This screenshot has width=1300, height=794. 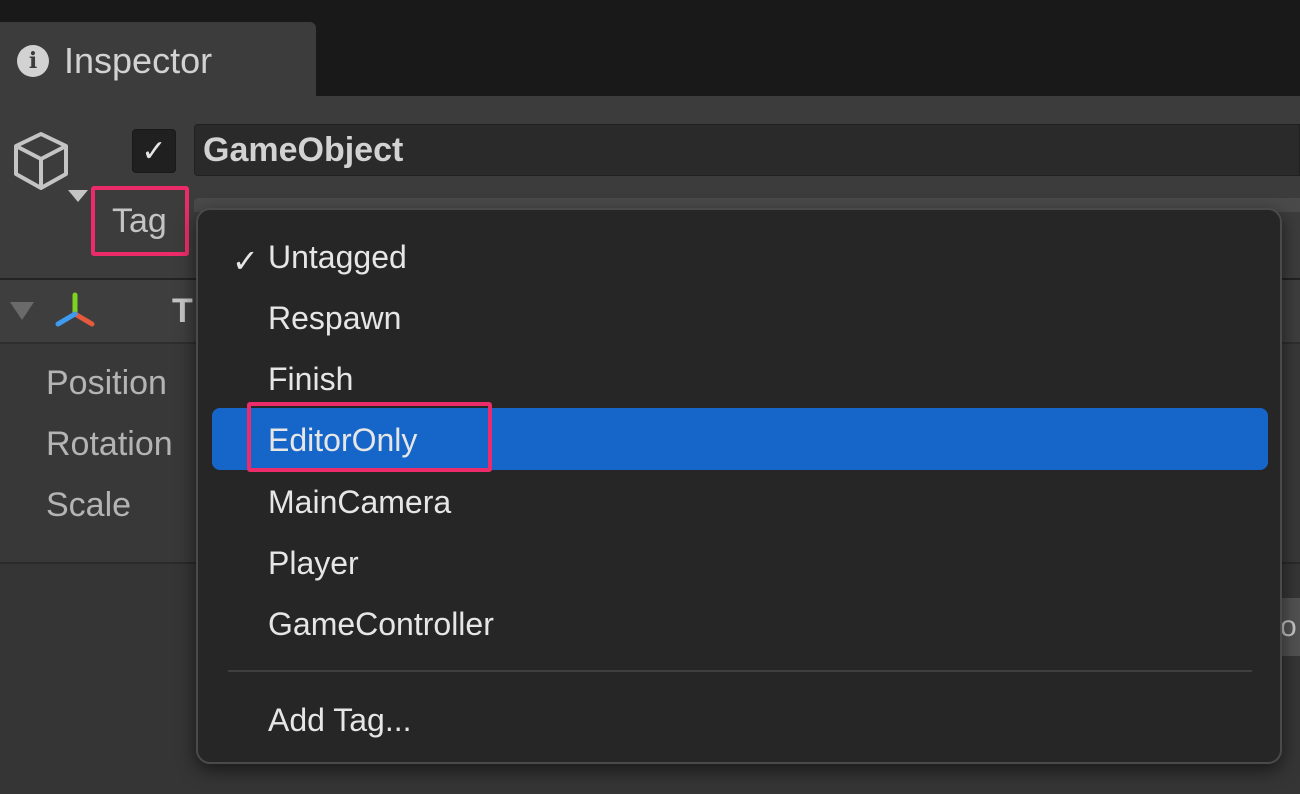 What do you see at coordinates (78, 196) in the screenshot?
I see `fold-arrow-icon` at bounding box center [78, 196].